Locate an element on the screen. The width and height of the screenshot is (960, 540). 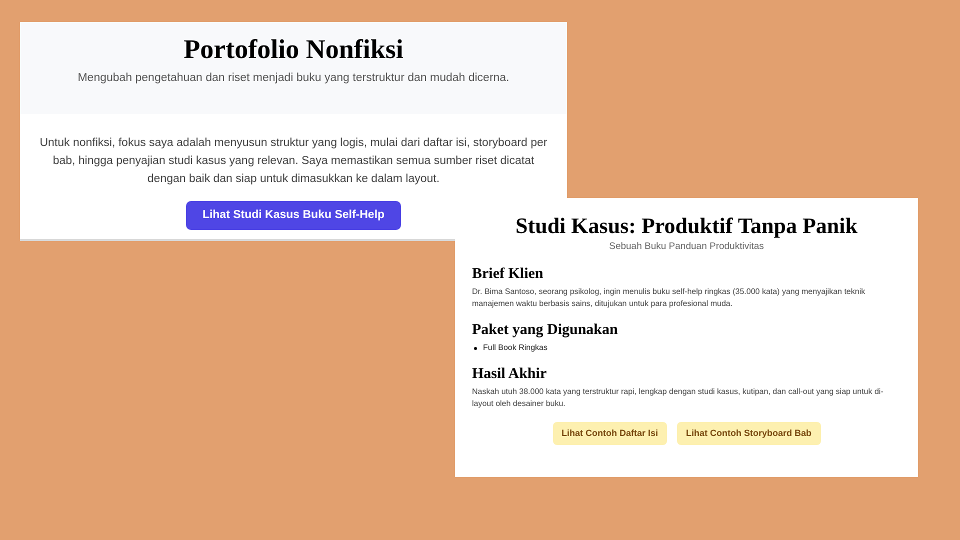
section-text: Naskah utuh 38.000 kata yang terstruktur rapi, lengkap dengan studi kasus, kutipan, dan call-out yang siap untuk di-layout oleh desainer buku. is located at coordinates (678, 398).